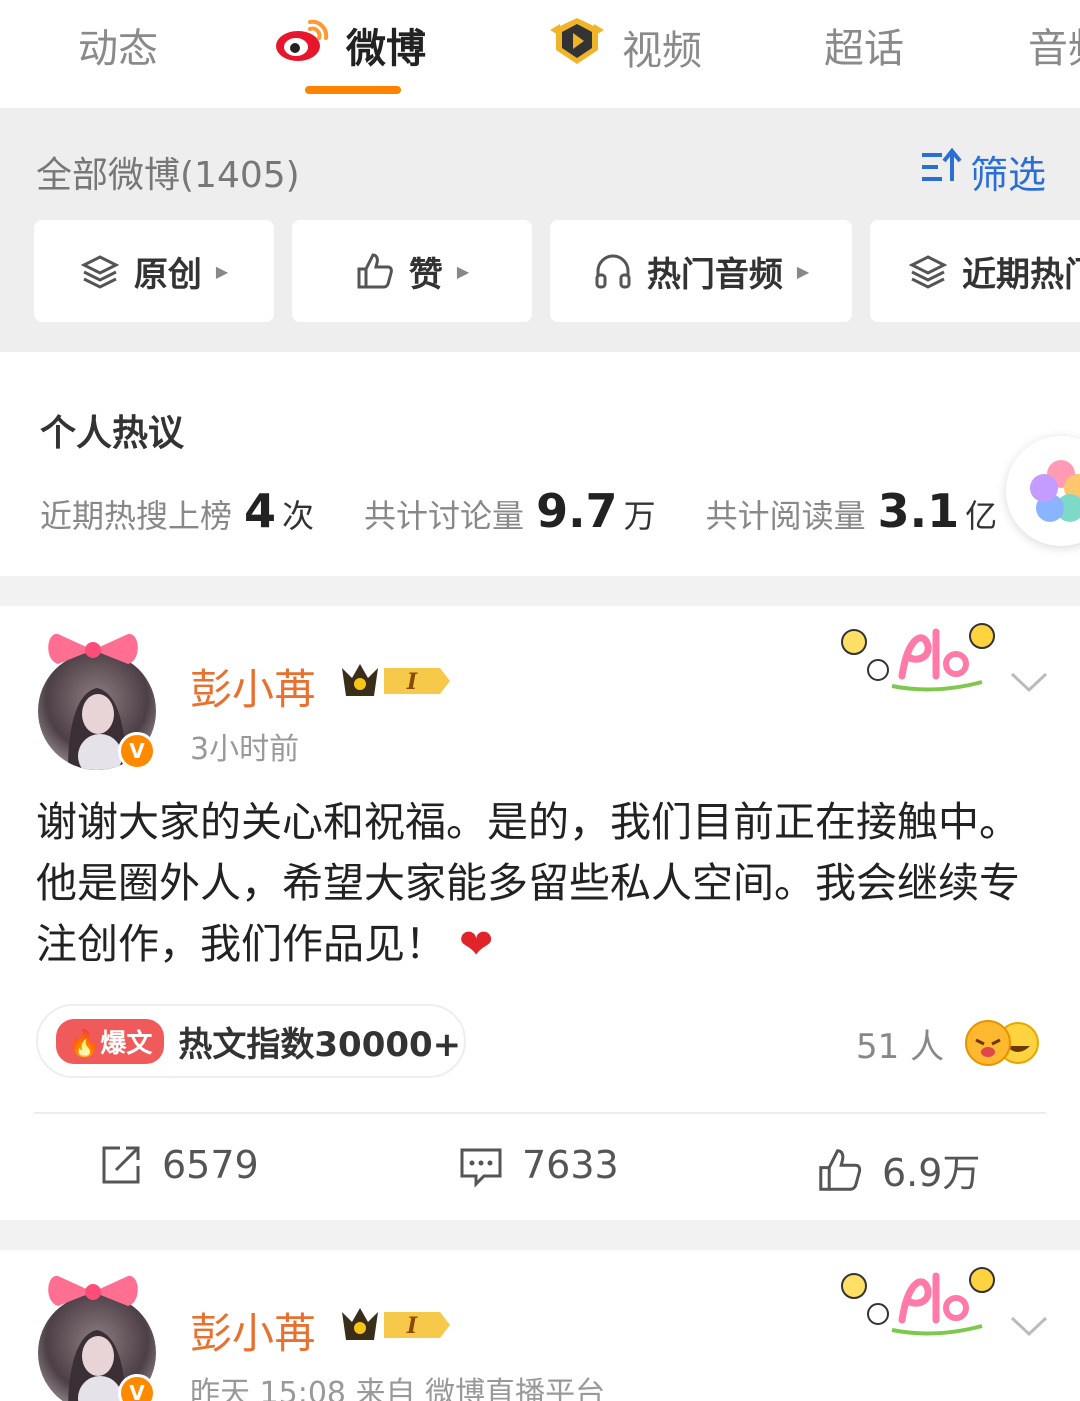  What do you see at coordinates (118, 49) in the screenshot?
I see `tab-label: 动态` at bounding box center [118, 49].